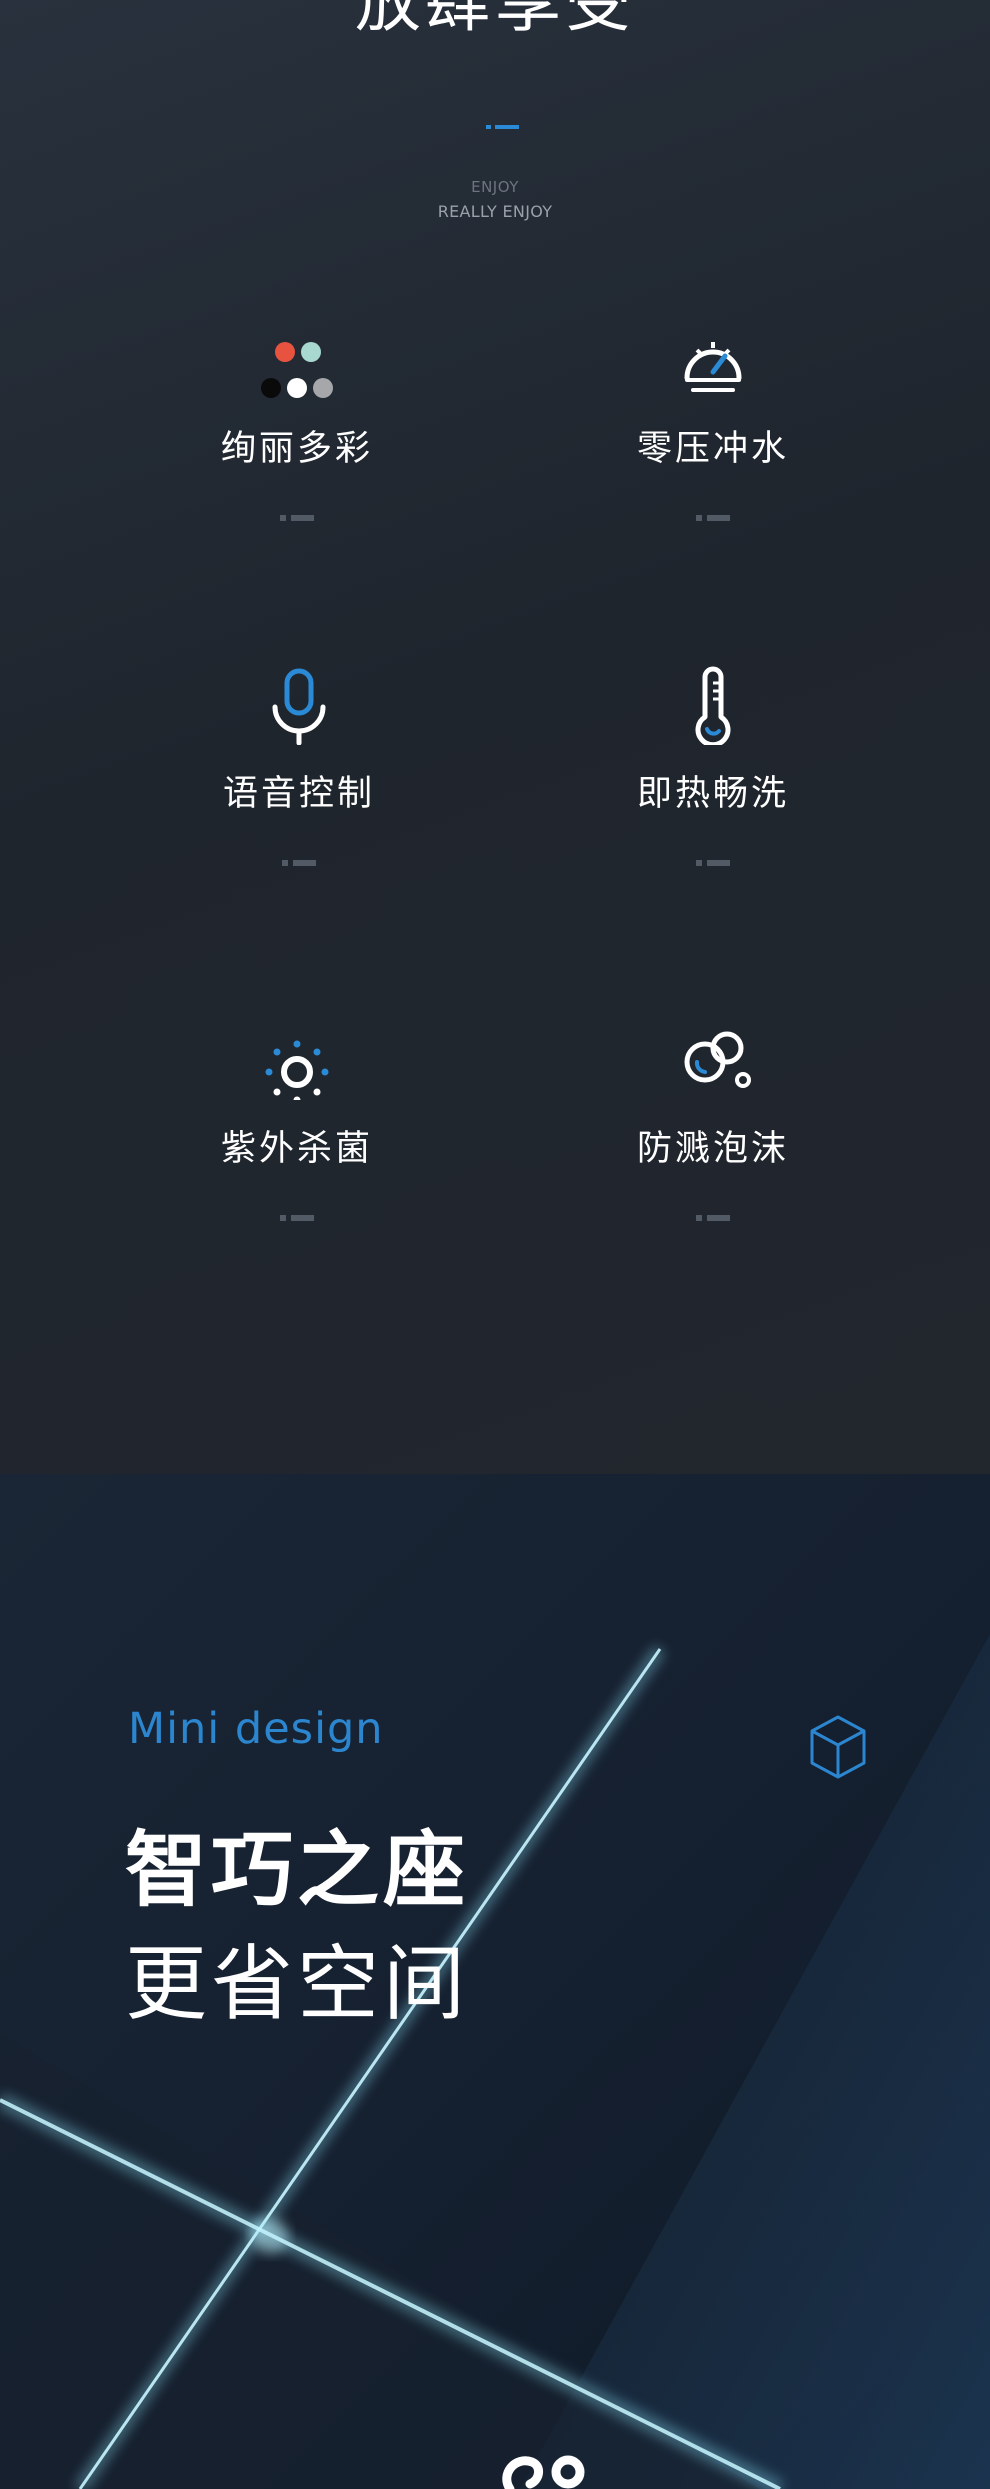  I want to click on feature-colorful: 绚丽多彩, so click(297, 470).